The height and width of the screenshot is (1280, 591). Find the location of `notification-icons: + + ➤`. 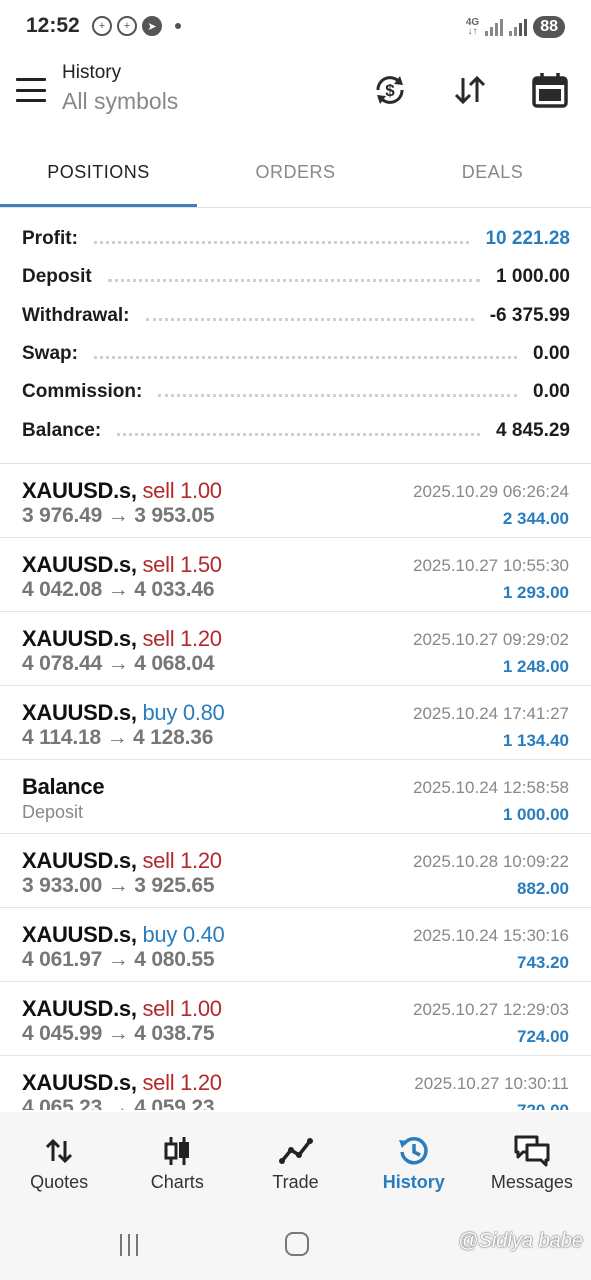

notification-icons: + + ➤ is located at coordinates (136, 26).